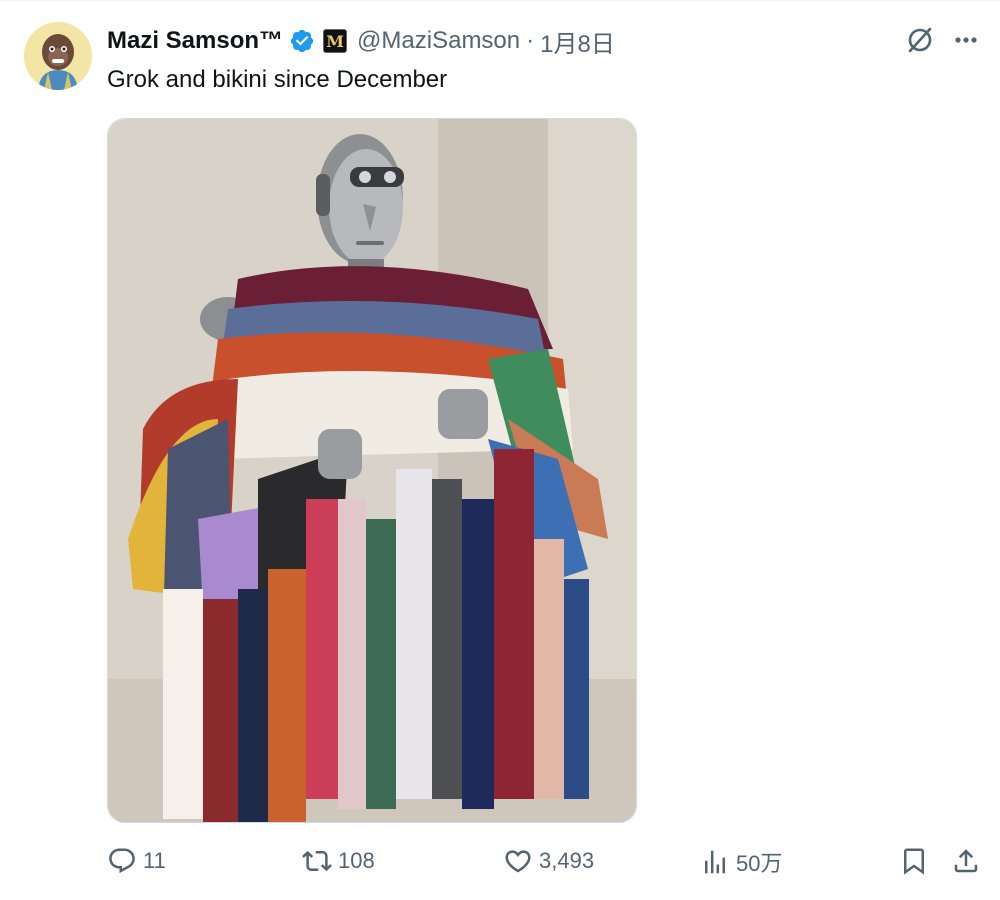 The image size is (1000, 900). Describe the element at coordinates (500, 864) in the screenshot. I see `tweet-actions: 11 108 3,493 50万` at that location.